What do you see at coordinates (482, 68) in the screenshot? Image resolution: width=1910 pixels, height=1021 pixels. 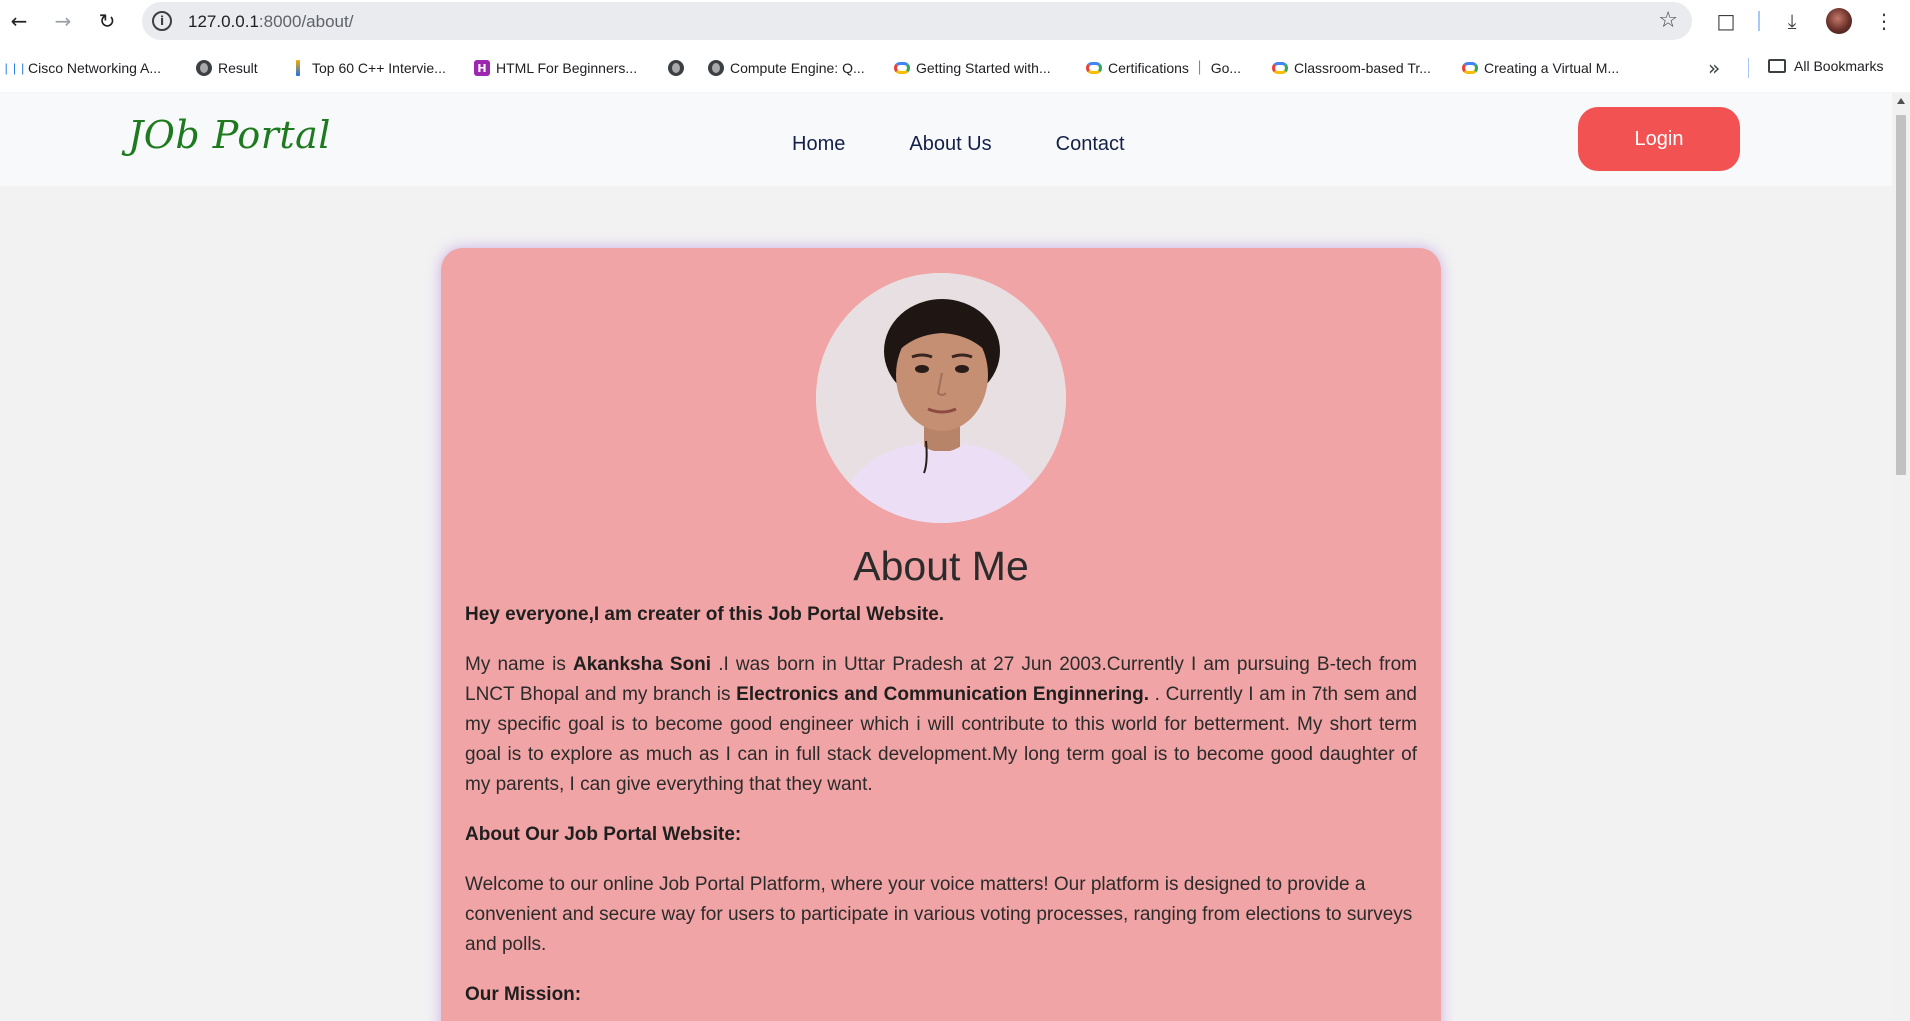 I see `h-icon: H` at bounding box center [482, 68].